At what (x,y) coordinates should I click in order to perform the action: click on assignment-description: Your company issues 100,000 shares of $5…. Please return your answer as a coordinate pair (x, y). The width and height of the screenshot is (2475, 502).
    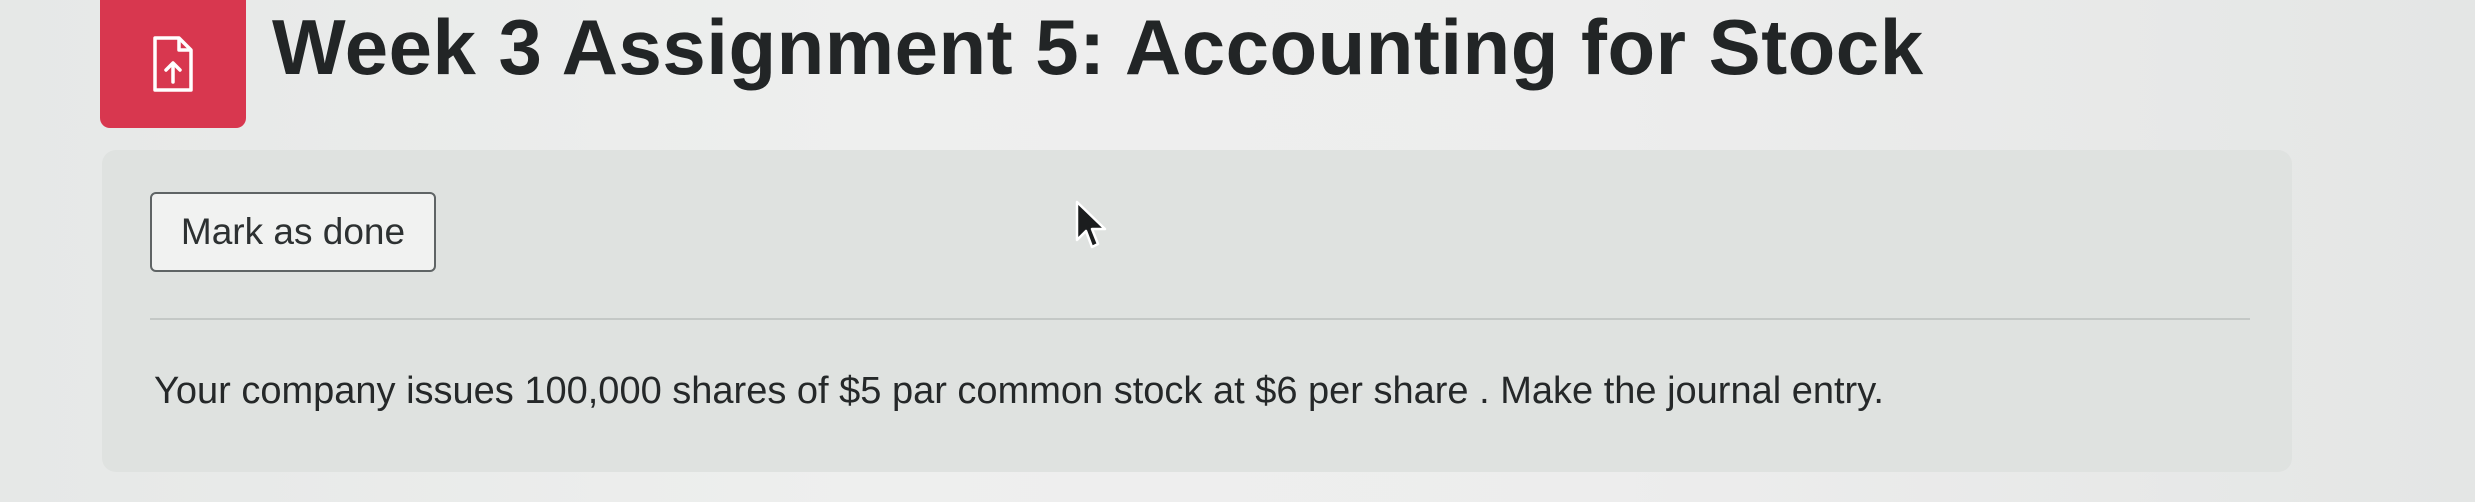
    Looking at the image, I should click on (1019, 391).